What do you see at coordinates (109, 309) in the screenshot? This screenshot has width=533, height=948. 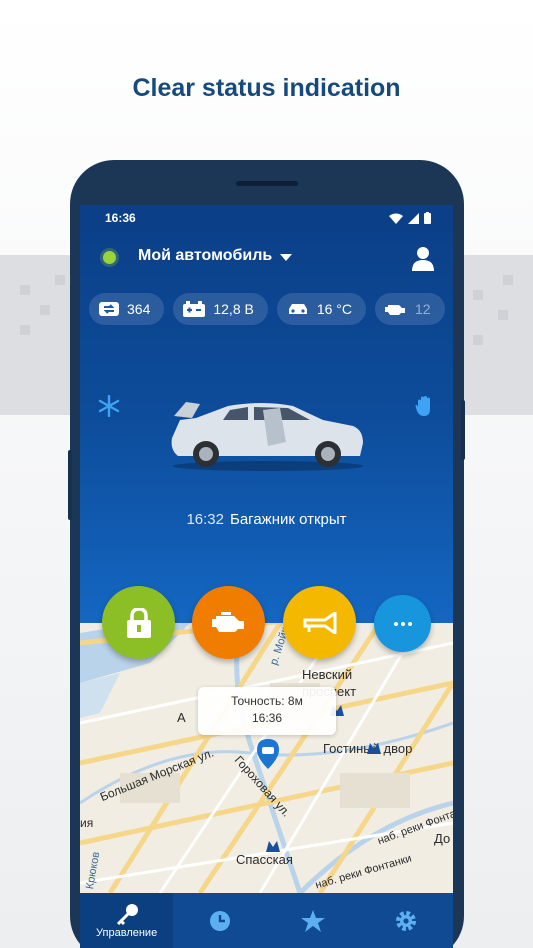 I see `battery-charge-icon` at bounding box center [109, 309].